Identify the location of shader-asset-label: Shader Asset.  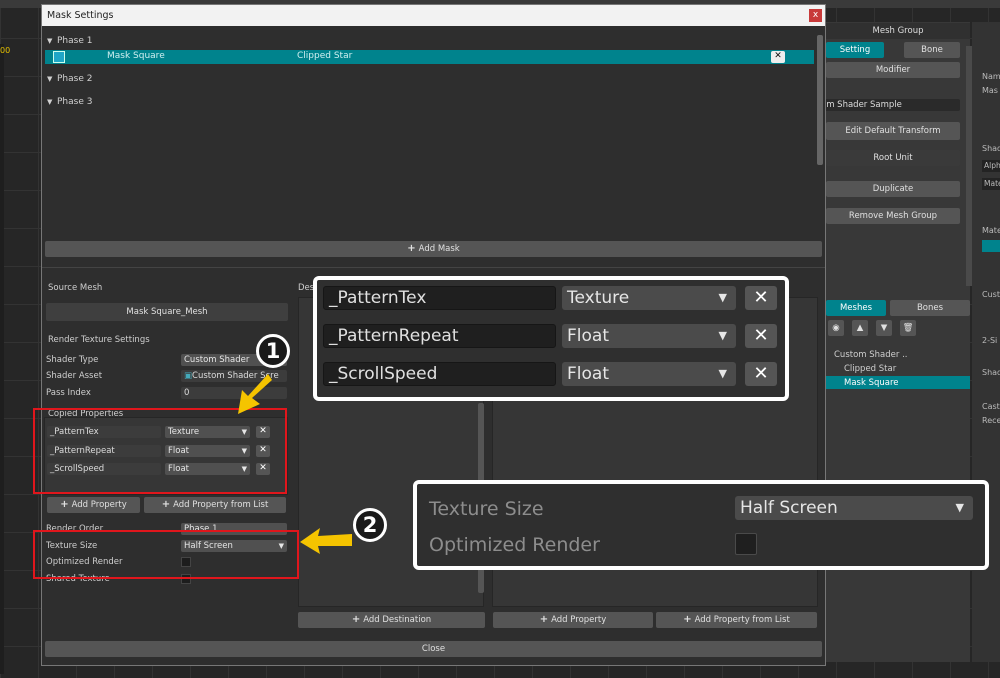
(74, 376).